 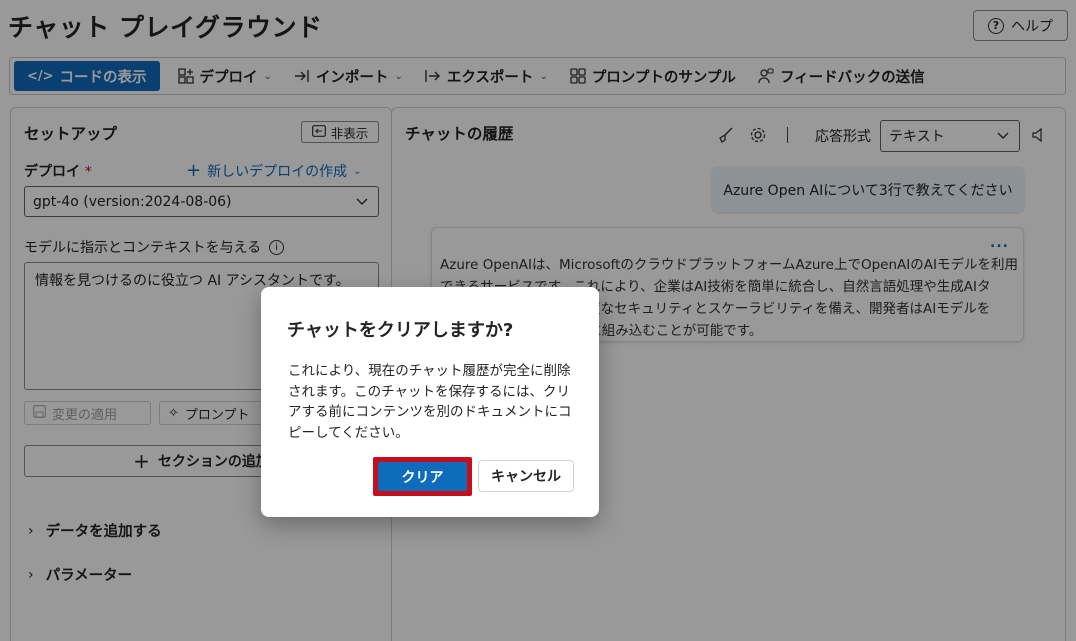 What do you see at coordinates (526, 476) in the screenshot?
I see `cancel-button: キャンセル` at bounding box center [526, 476].